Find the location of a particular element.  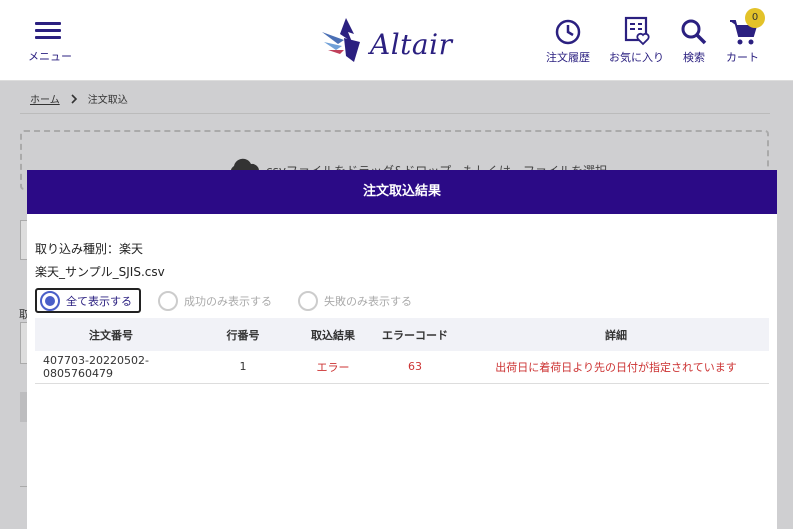

nav-search: 検索 is located at coordinates (694, 40).